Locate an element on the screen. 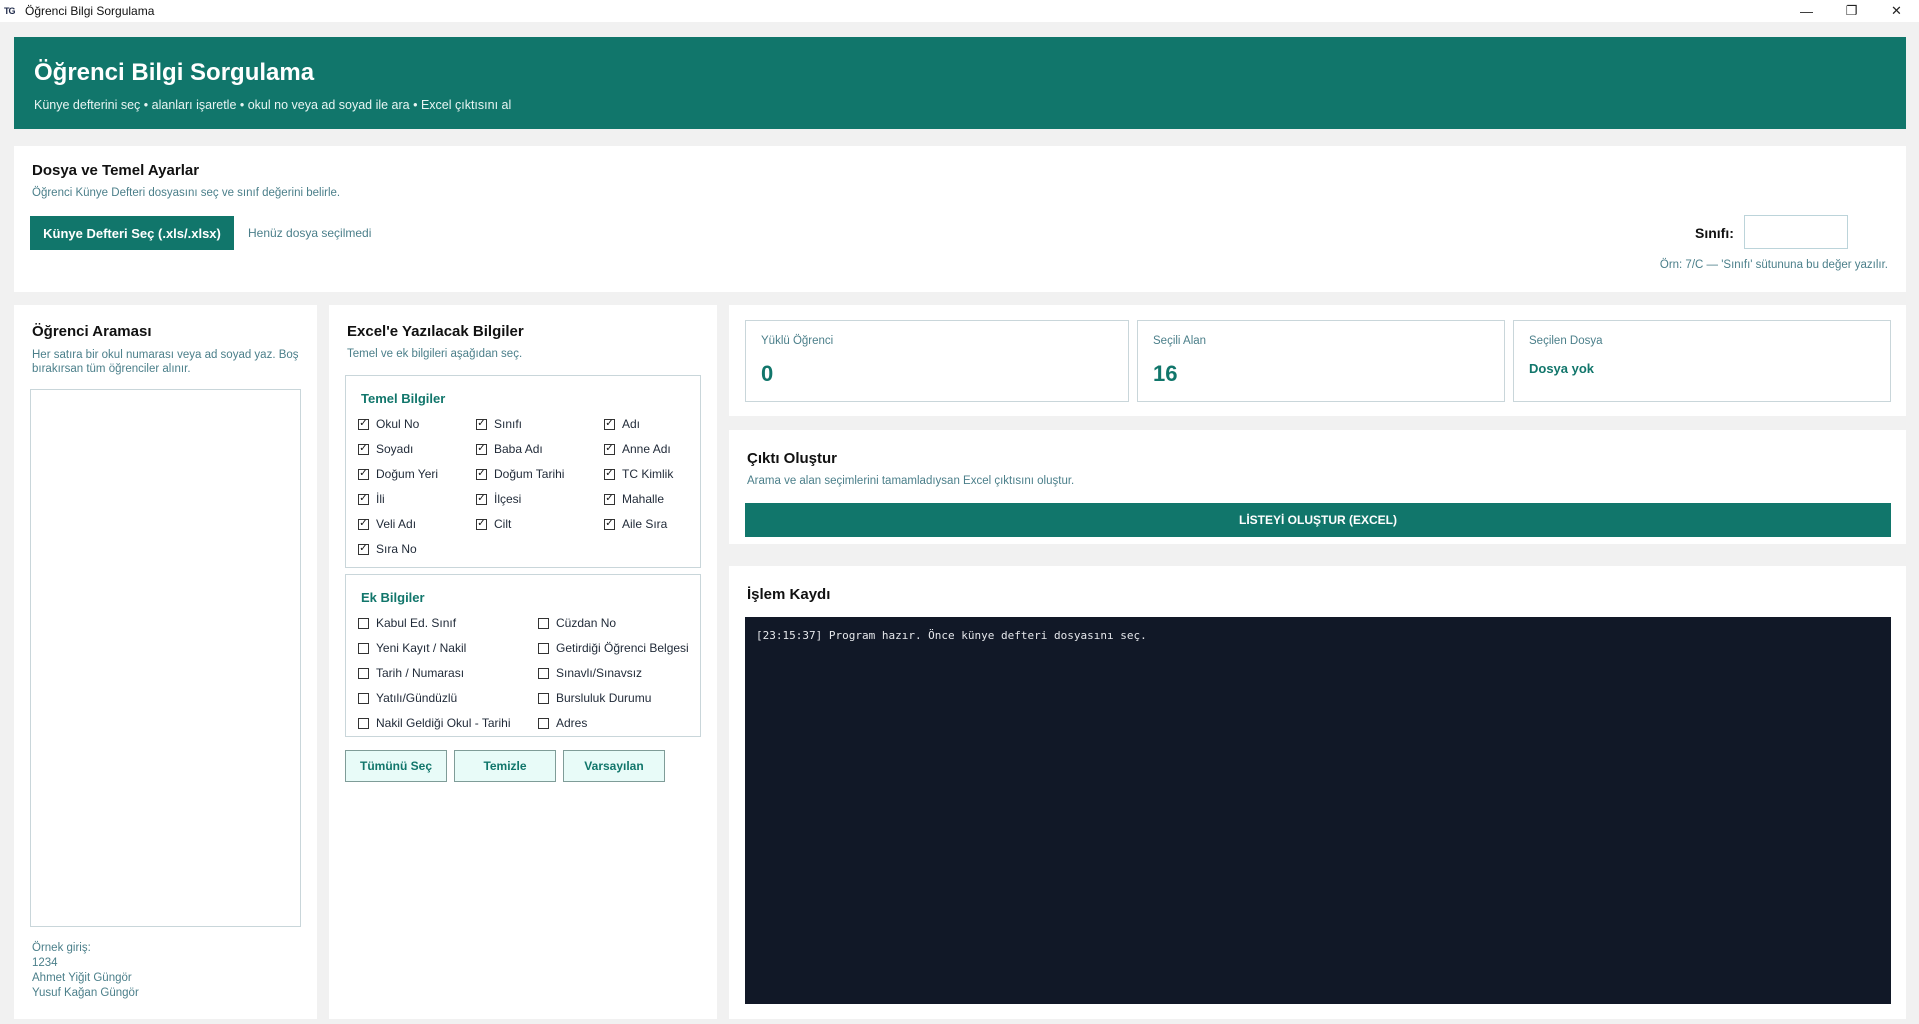 This screenshot has height=1024, width=1919. checkbox-adi: ✓ Adı is located at coordinates (622, 424).